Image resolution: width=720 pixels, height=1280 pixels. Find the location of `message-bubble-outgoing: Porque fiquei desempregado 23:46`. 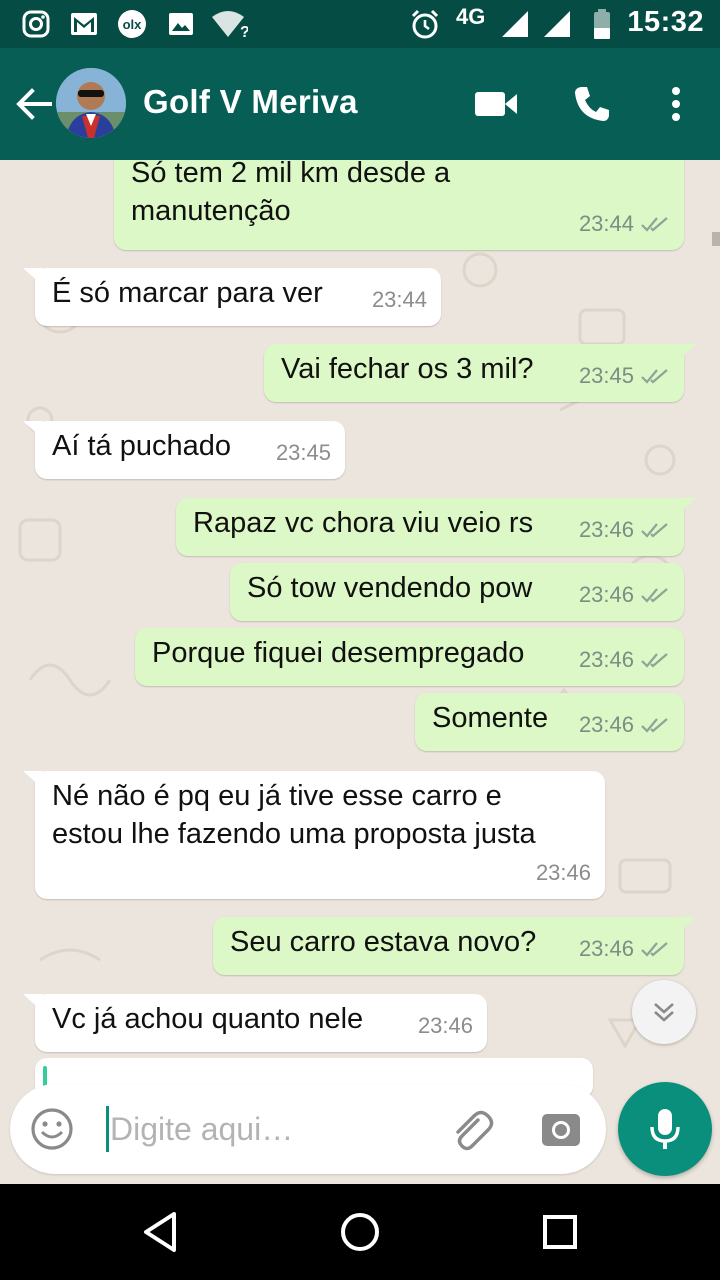

message-bubble-outgoing: Porque fiquei desempregado 23:46 is located at coordinates (409, 657).